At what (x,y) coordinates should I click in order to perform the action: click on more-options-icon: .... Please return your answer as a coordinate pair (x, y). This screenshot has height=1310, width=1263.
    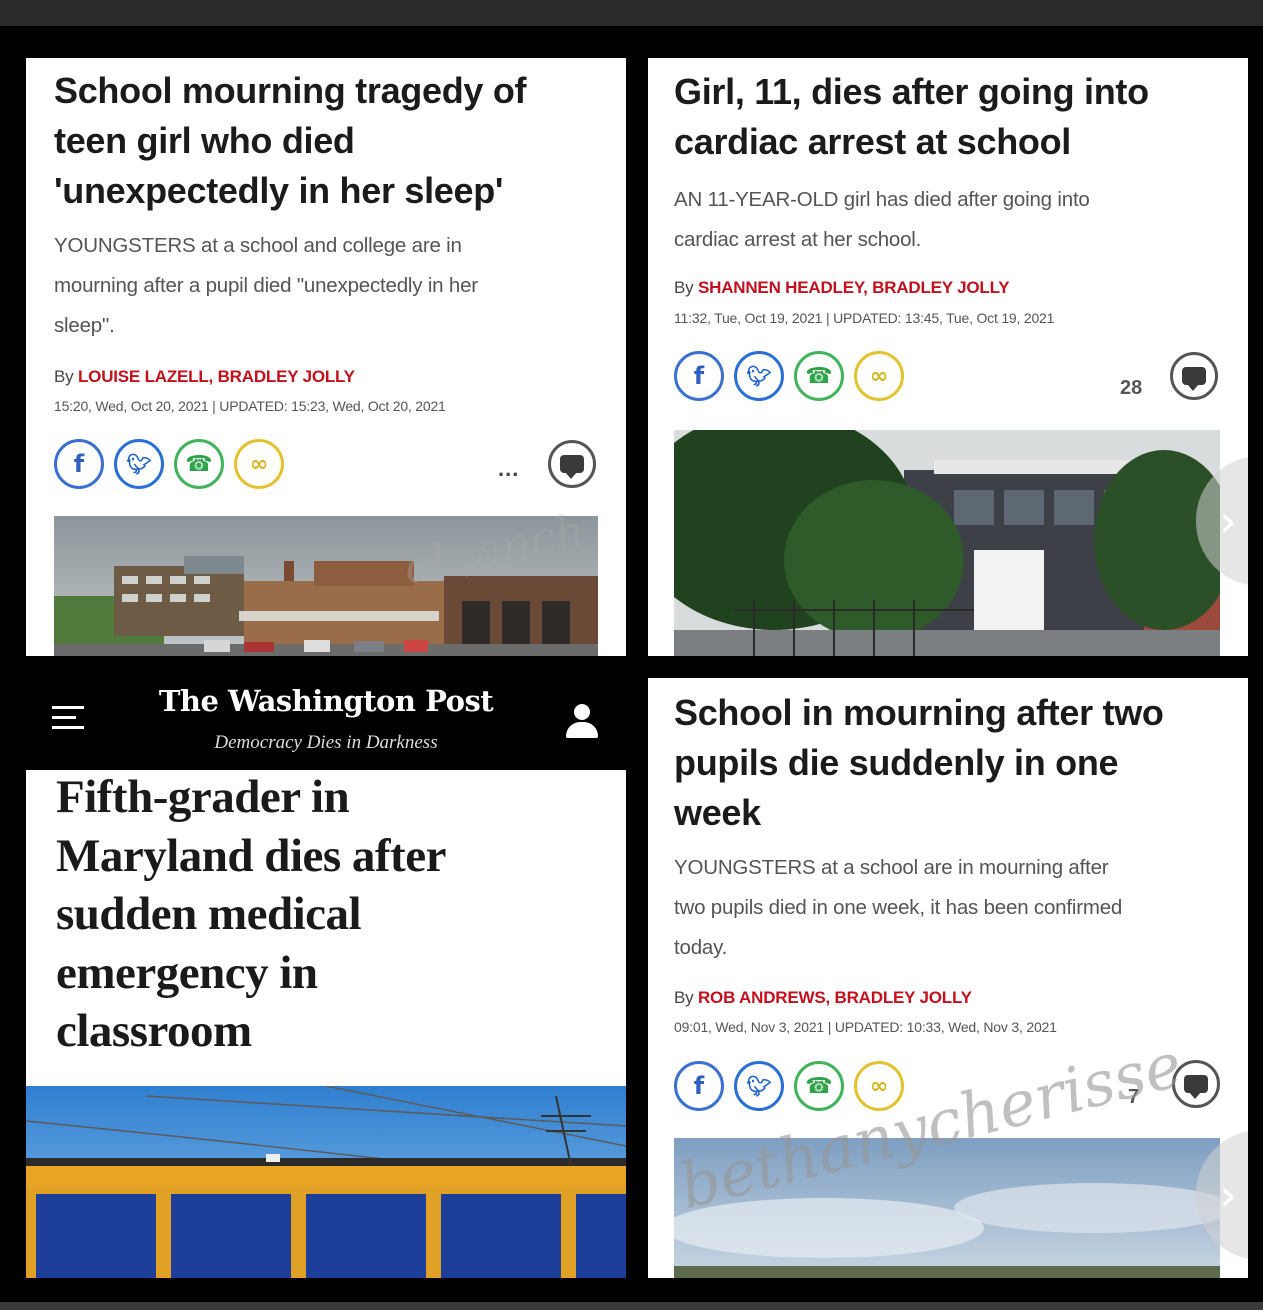
    Looking at the image, I should click on (508, 469).